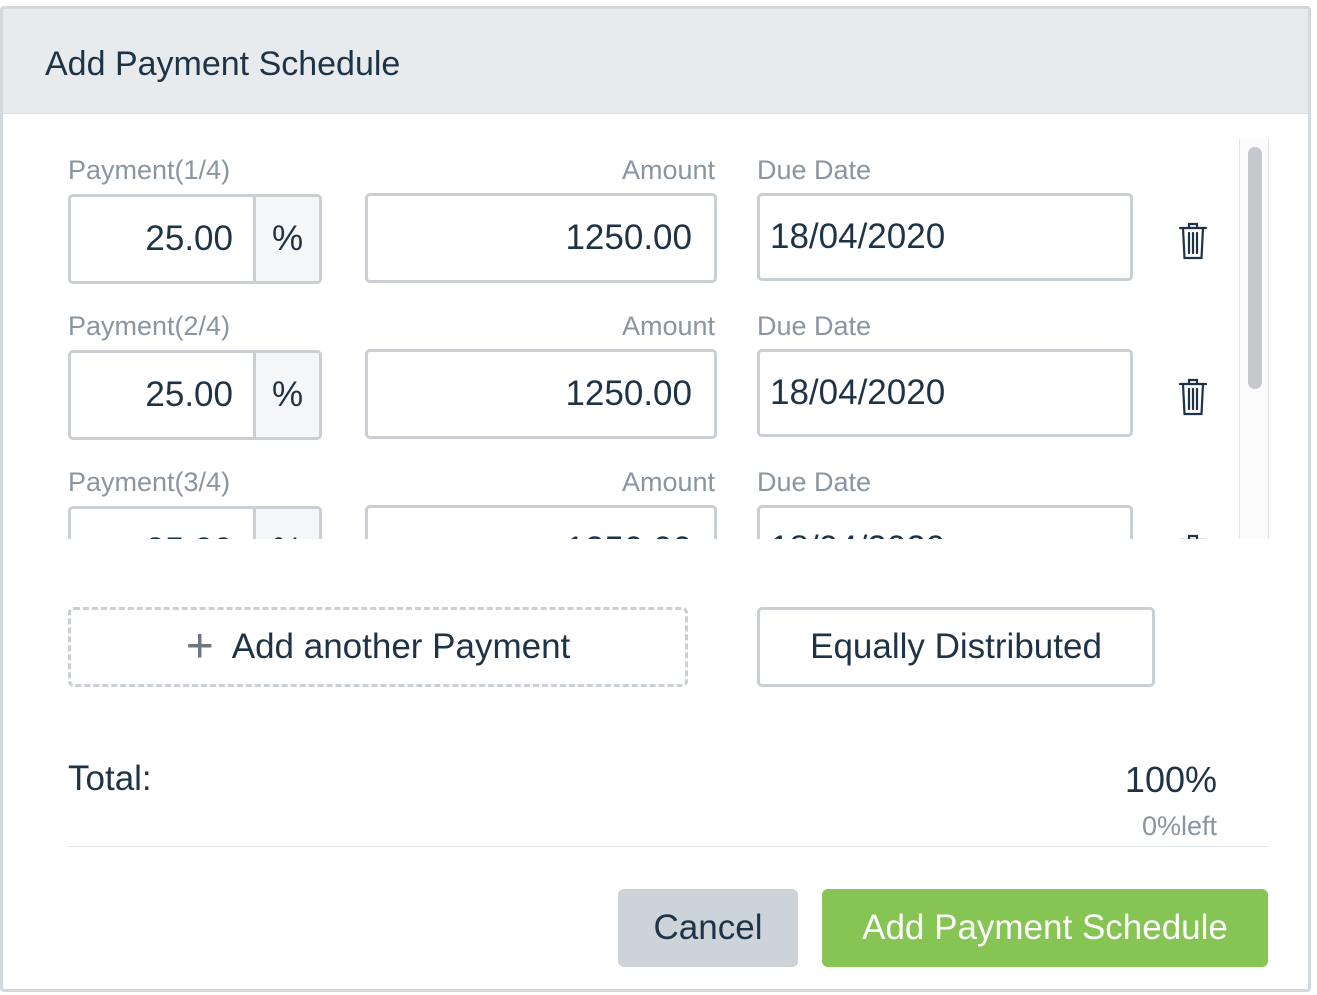  Describe the element at coordinates (199, 646) in the screenshot. I see `plus-icon: +` at that location.